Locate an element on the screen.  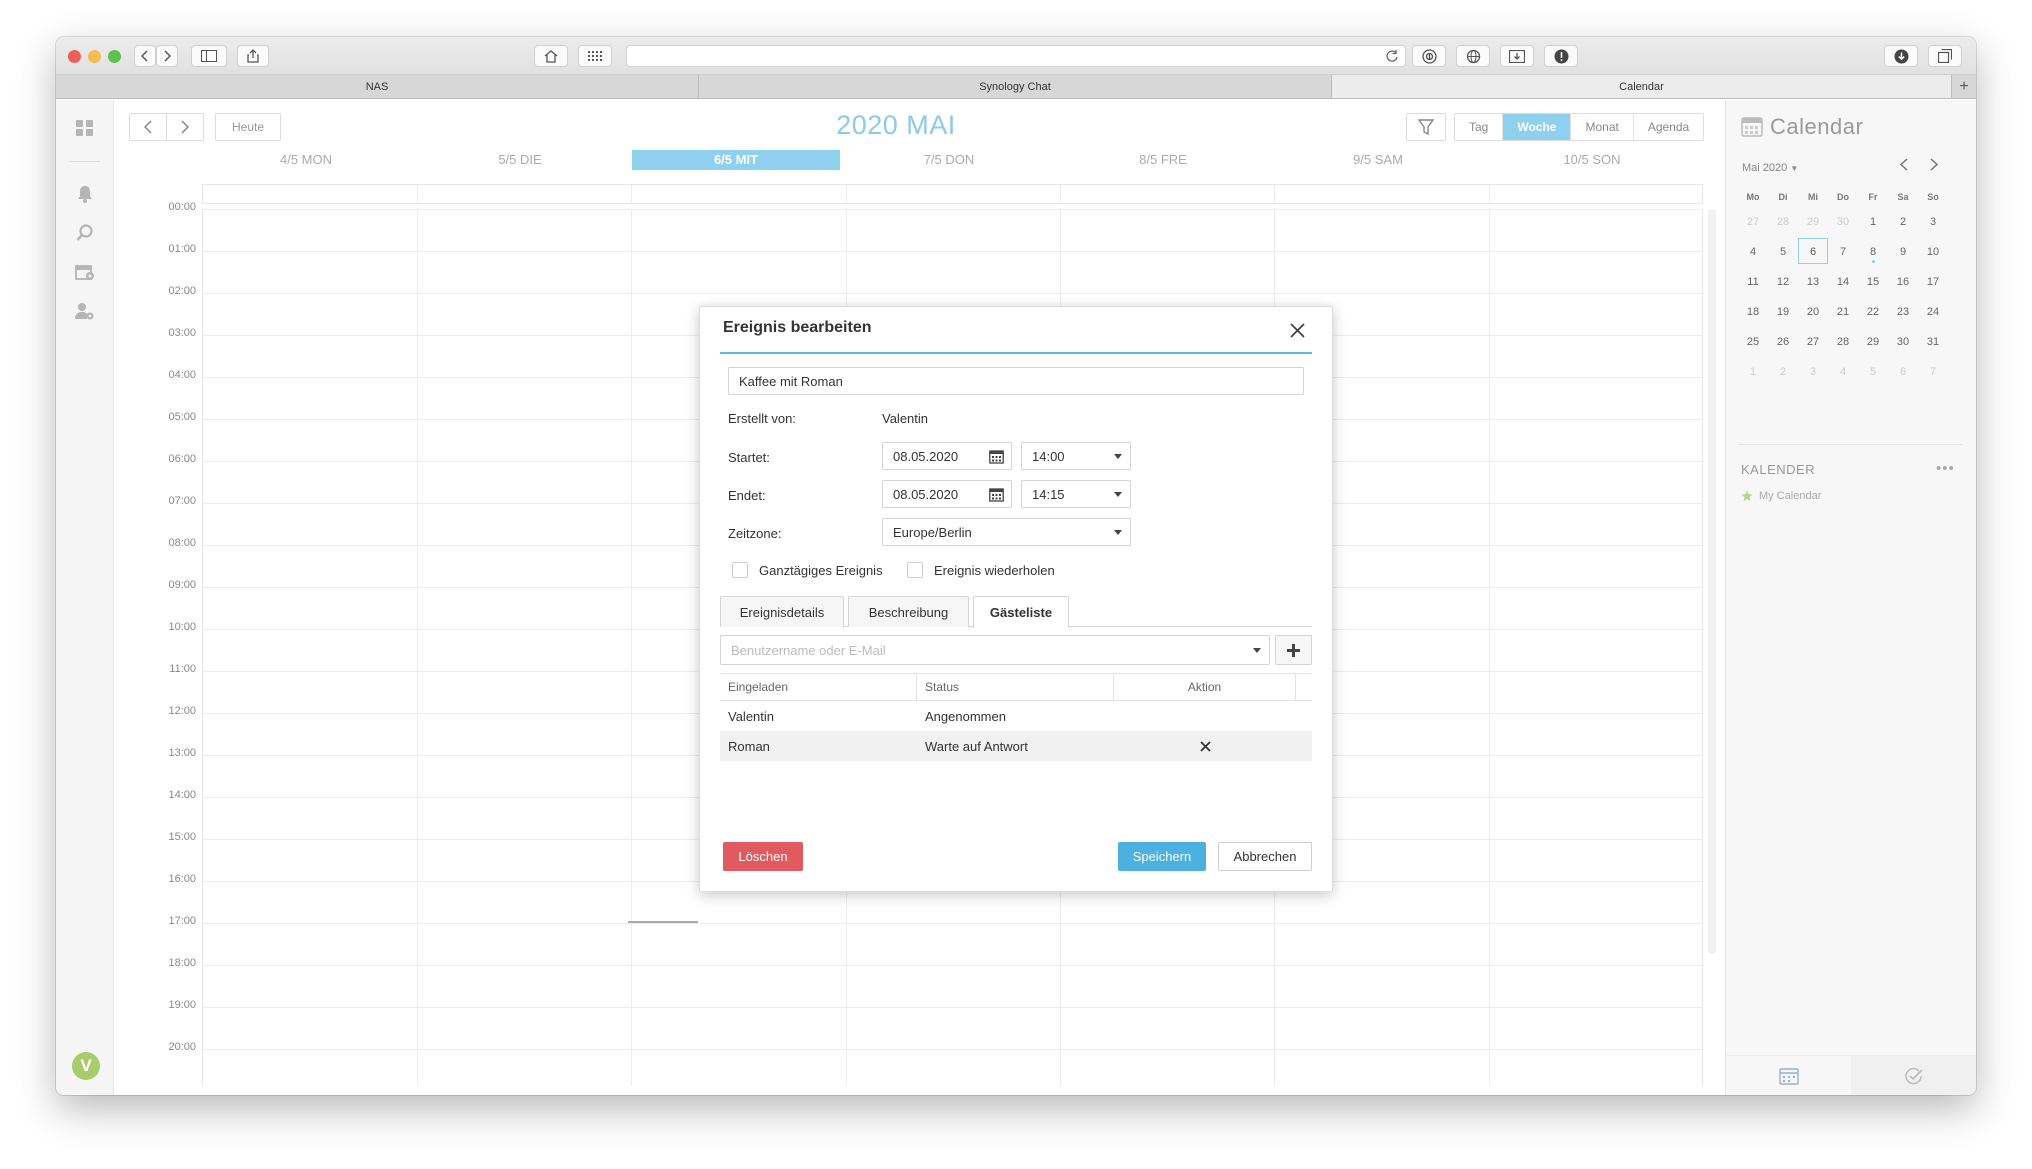
repeat-label: Ereignis wiederholen is located at coordinates (994, 570).